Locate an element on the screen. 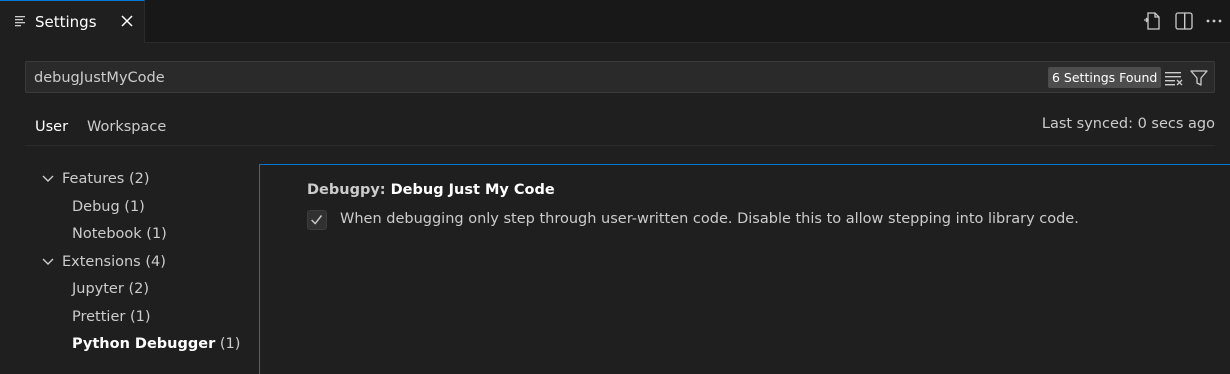 Image resolution: width=1230 pixels, height=374 pixels. settings-search-box: 6 Settings Found is located at coordinates (620, 77).